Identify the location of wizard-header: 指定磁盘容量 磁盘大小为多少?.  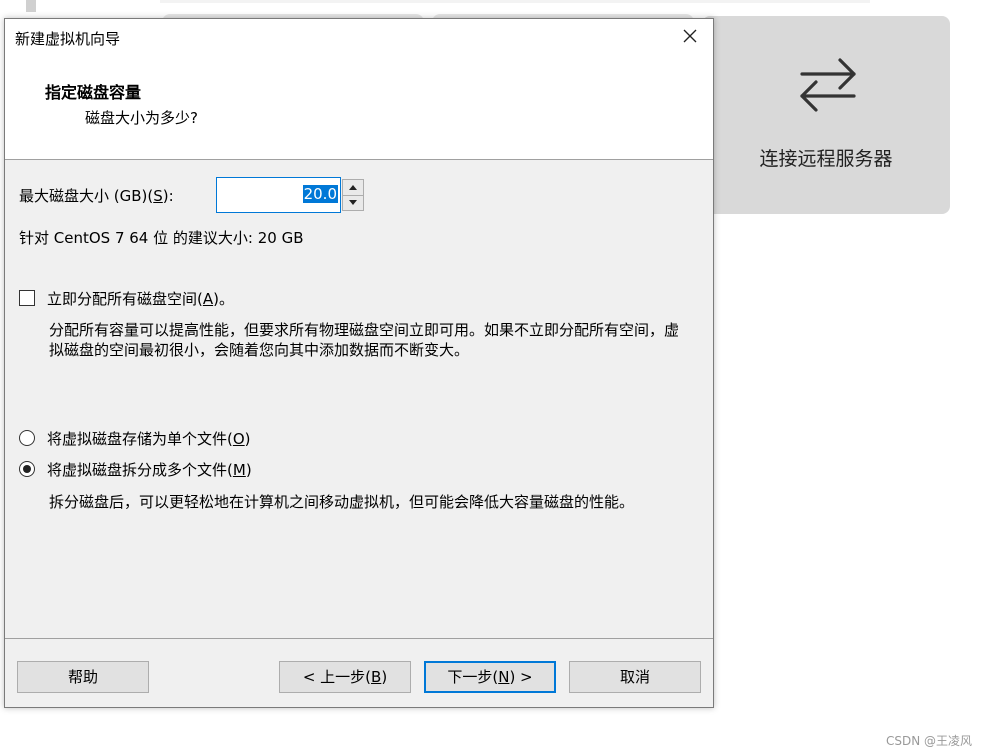
(359, 106).